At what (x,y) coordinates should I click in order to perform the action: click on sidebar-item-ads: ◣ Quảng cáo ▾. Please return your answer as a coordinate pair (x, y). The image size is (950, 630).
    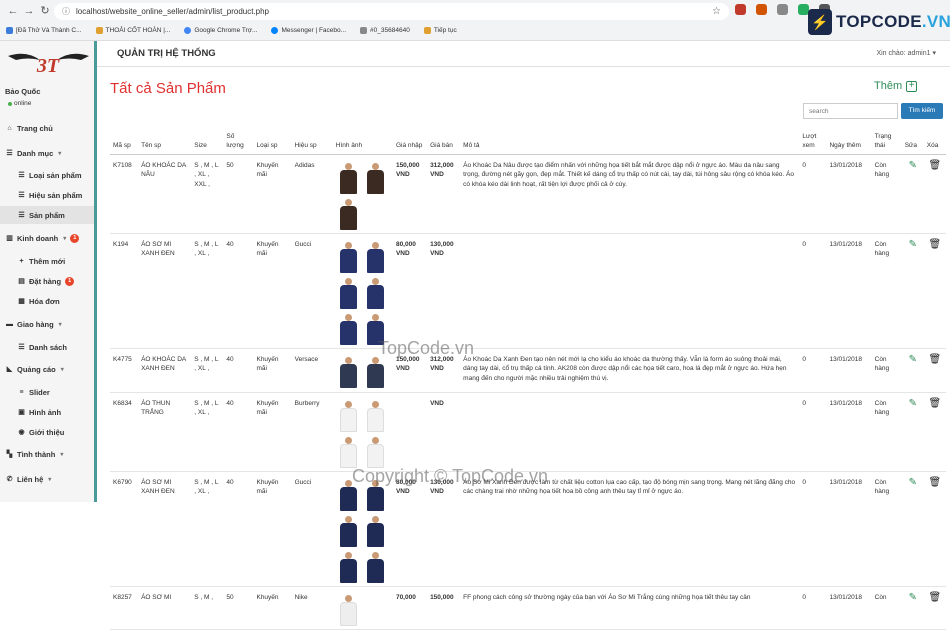
    Looking at the image, I should click on (49, 369).